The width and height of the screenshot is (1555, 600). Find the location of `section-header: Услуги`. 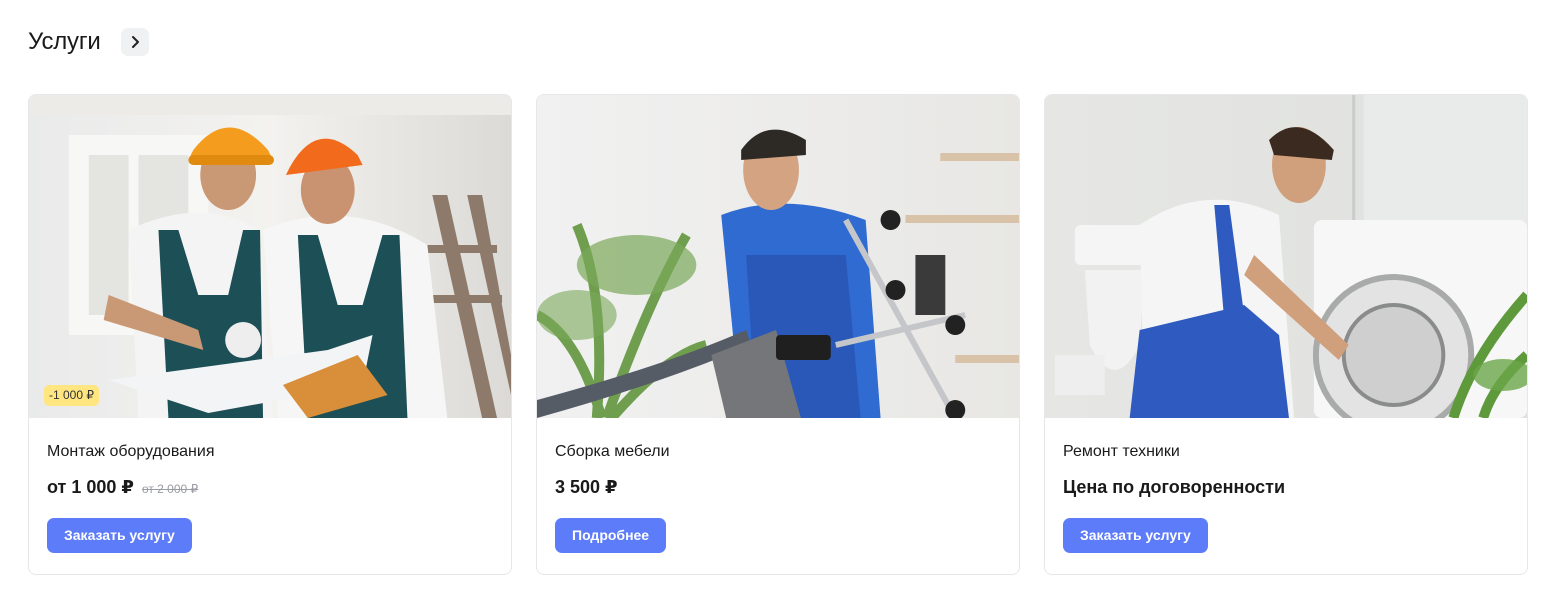

section-header: Услуги is located at coordinates (88, 42).